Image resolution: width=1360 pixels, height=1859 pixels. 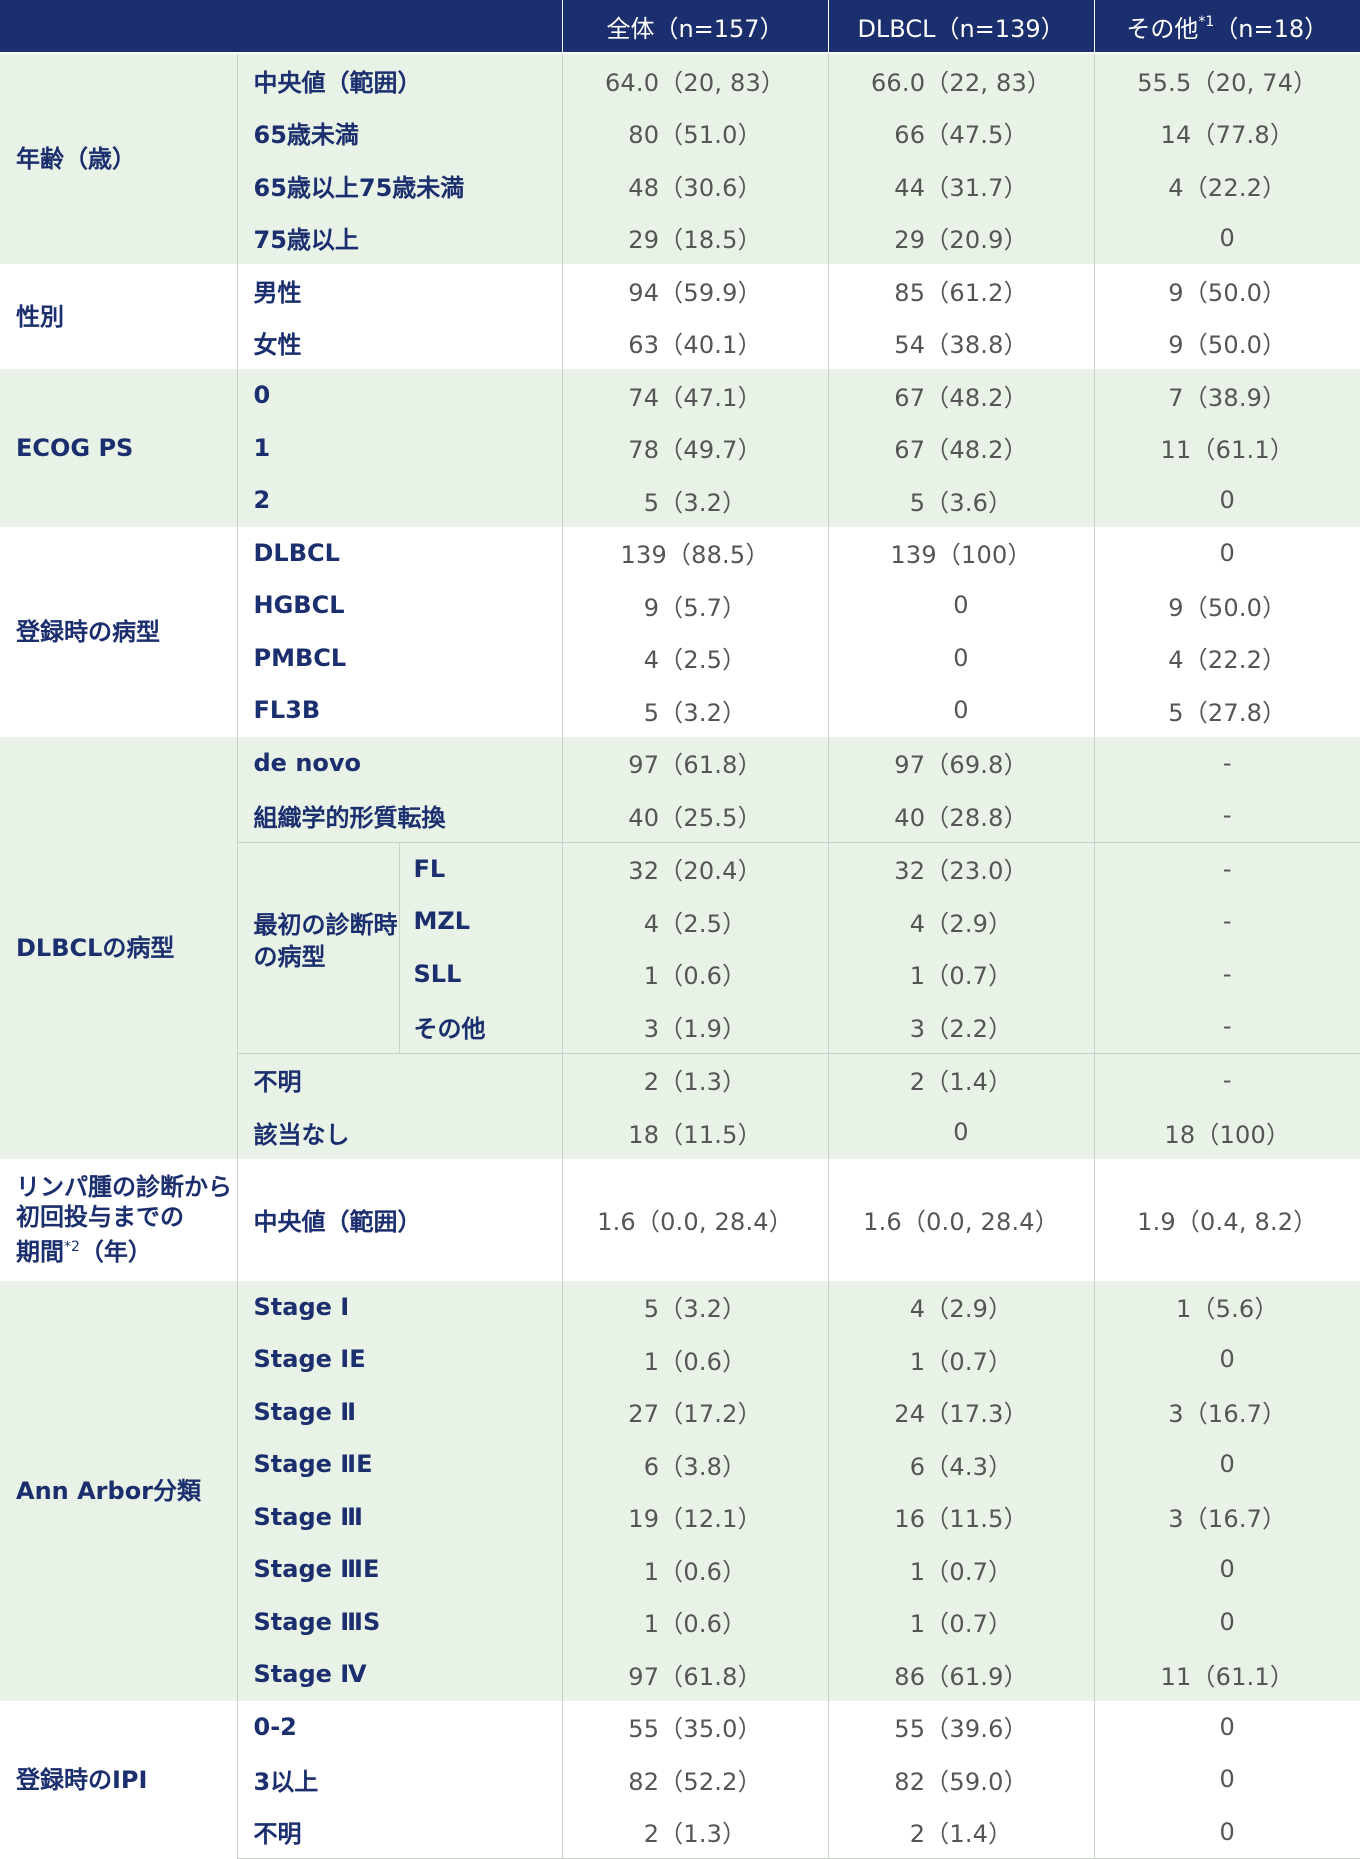 I want to click on header-blank-cell, so click(x=281, y=27).